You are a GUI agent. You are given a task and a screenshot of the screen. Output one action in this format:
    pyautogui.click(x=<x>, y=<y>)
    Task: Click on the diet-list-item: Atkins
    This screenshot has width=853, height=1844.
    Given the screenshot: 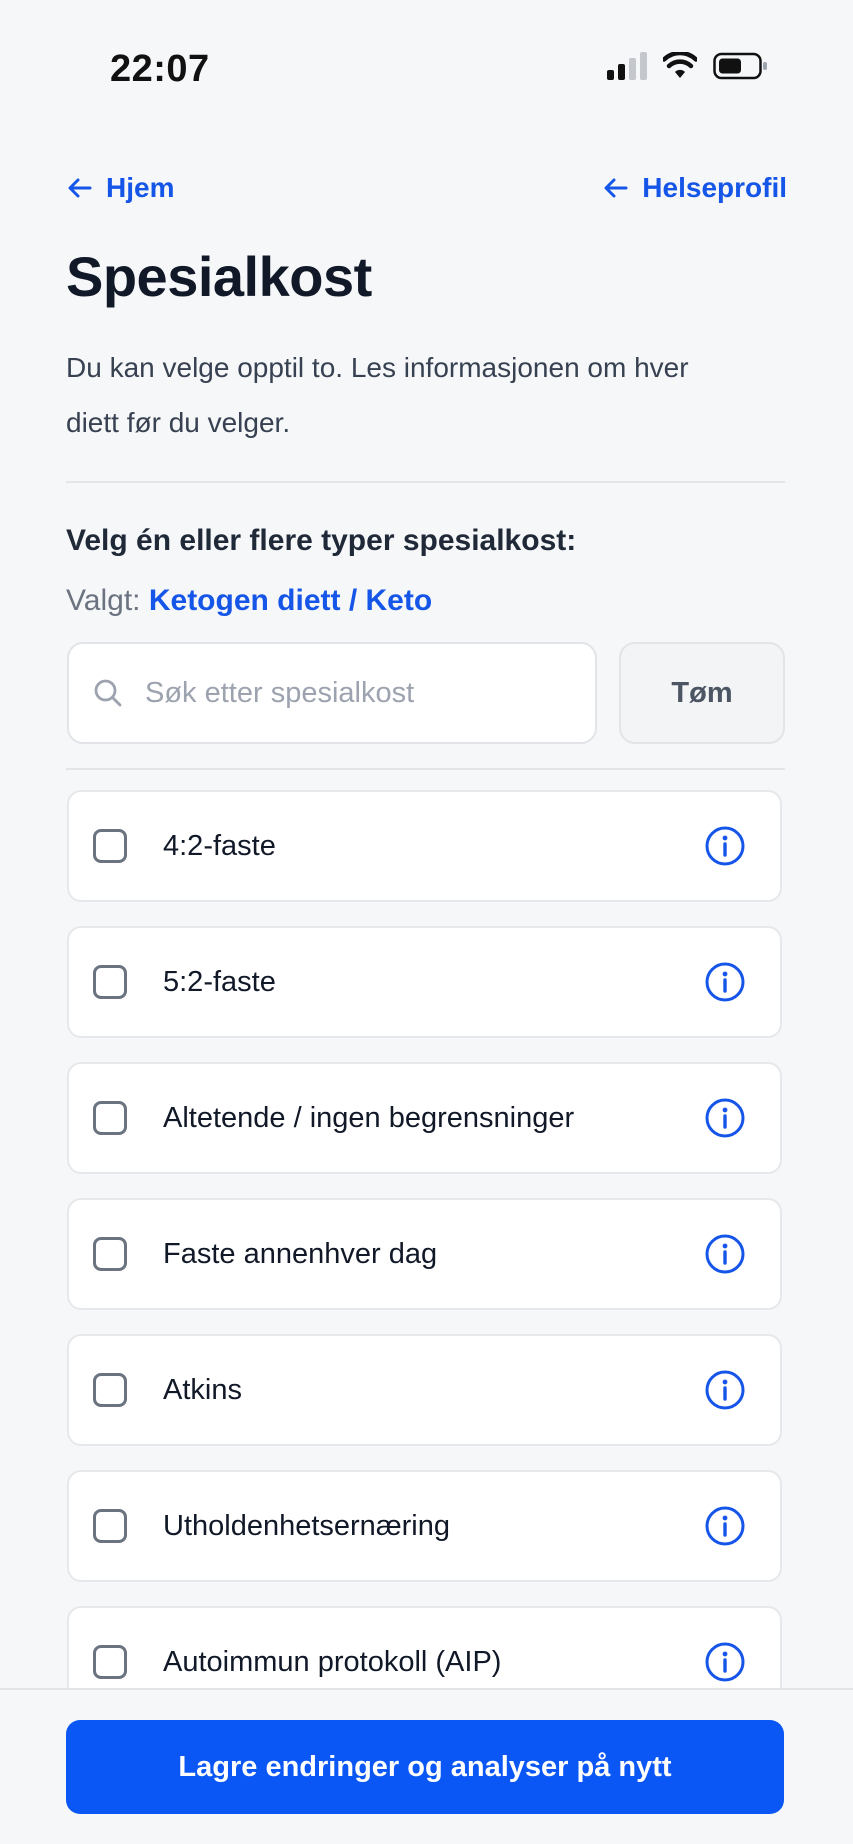 What is the action you would take?
    pyautogui.click(x=424, y=1390)
    